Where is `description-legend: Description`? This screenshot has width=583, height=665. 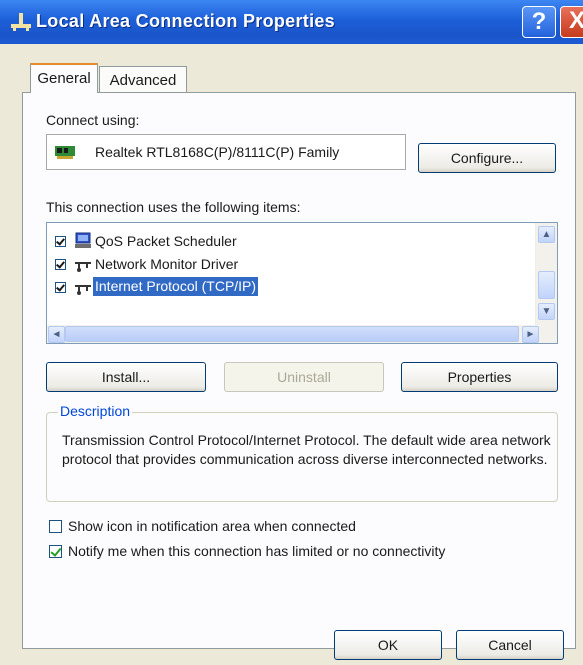 description-legend: Description is located at coordinates (95, 411).